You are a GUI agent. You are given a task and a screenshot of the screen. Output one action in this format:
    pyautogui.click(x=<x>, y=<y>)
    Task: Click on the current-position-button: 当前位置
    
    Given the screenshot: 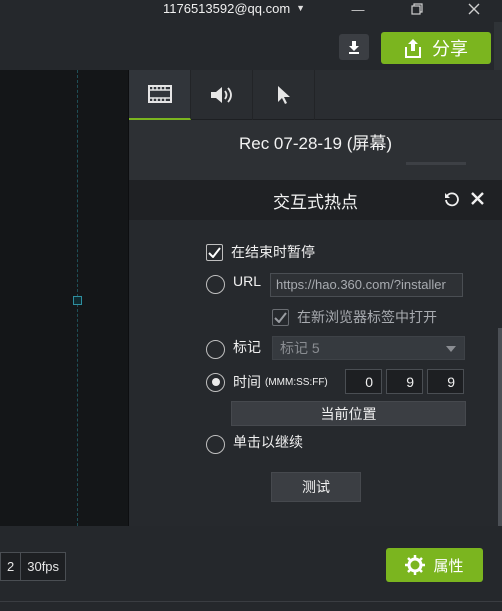 What is the action you would take?
    pyautogui.click(x=348, y=413)
    